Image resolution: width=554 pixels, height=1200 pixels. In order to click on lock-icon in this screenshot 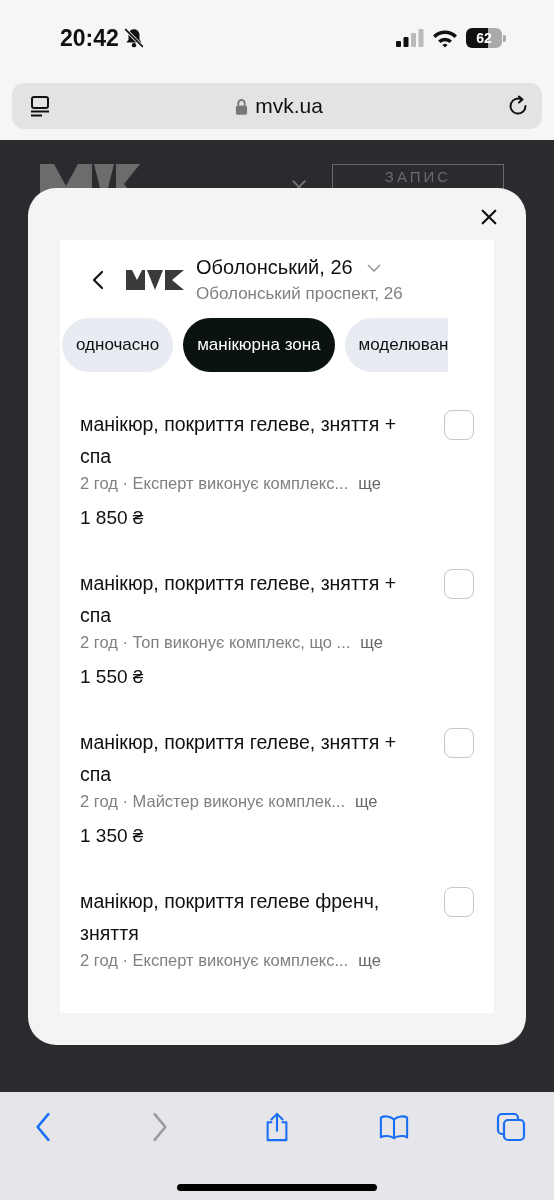, I will do `click(242, 106)`.